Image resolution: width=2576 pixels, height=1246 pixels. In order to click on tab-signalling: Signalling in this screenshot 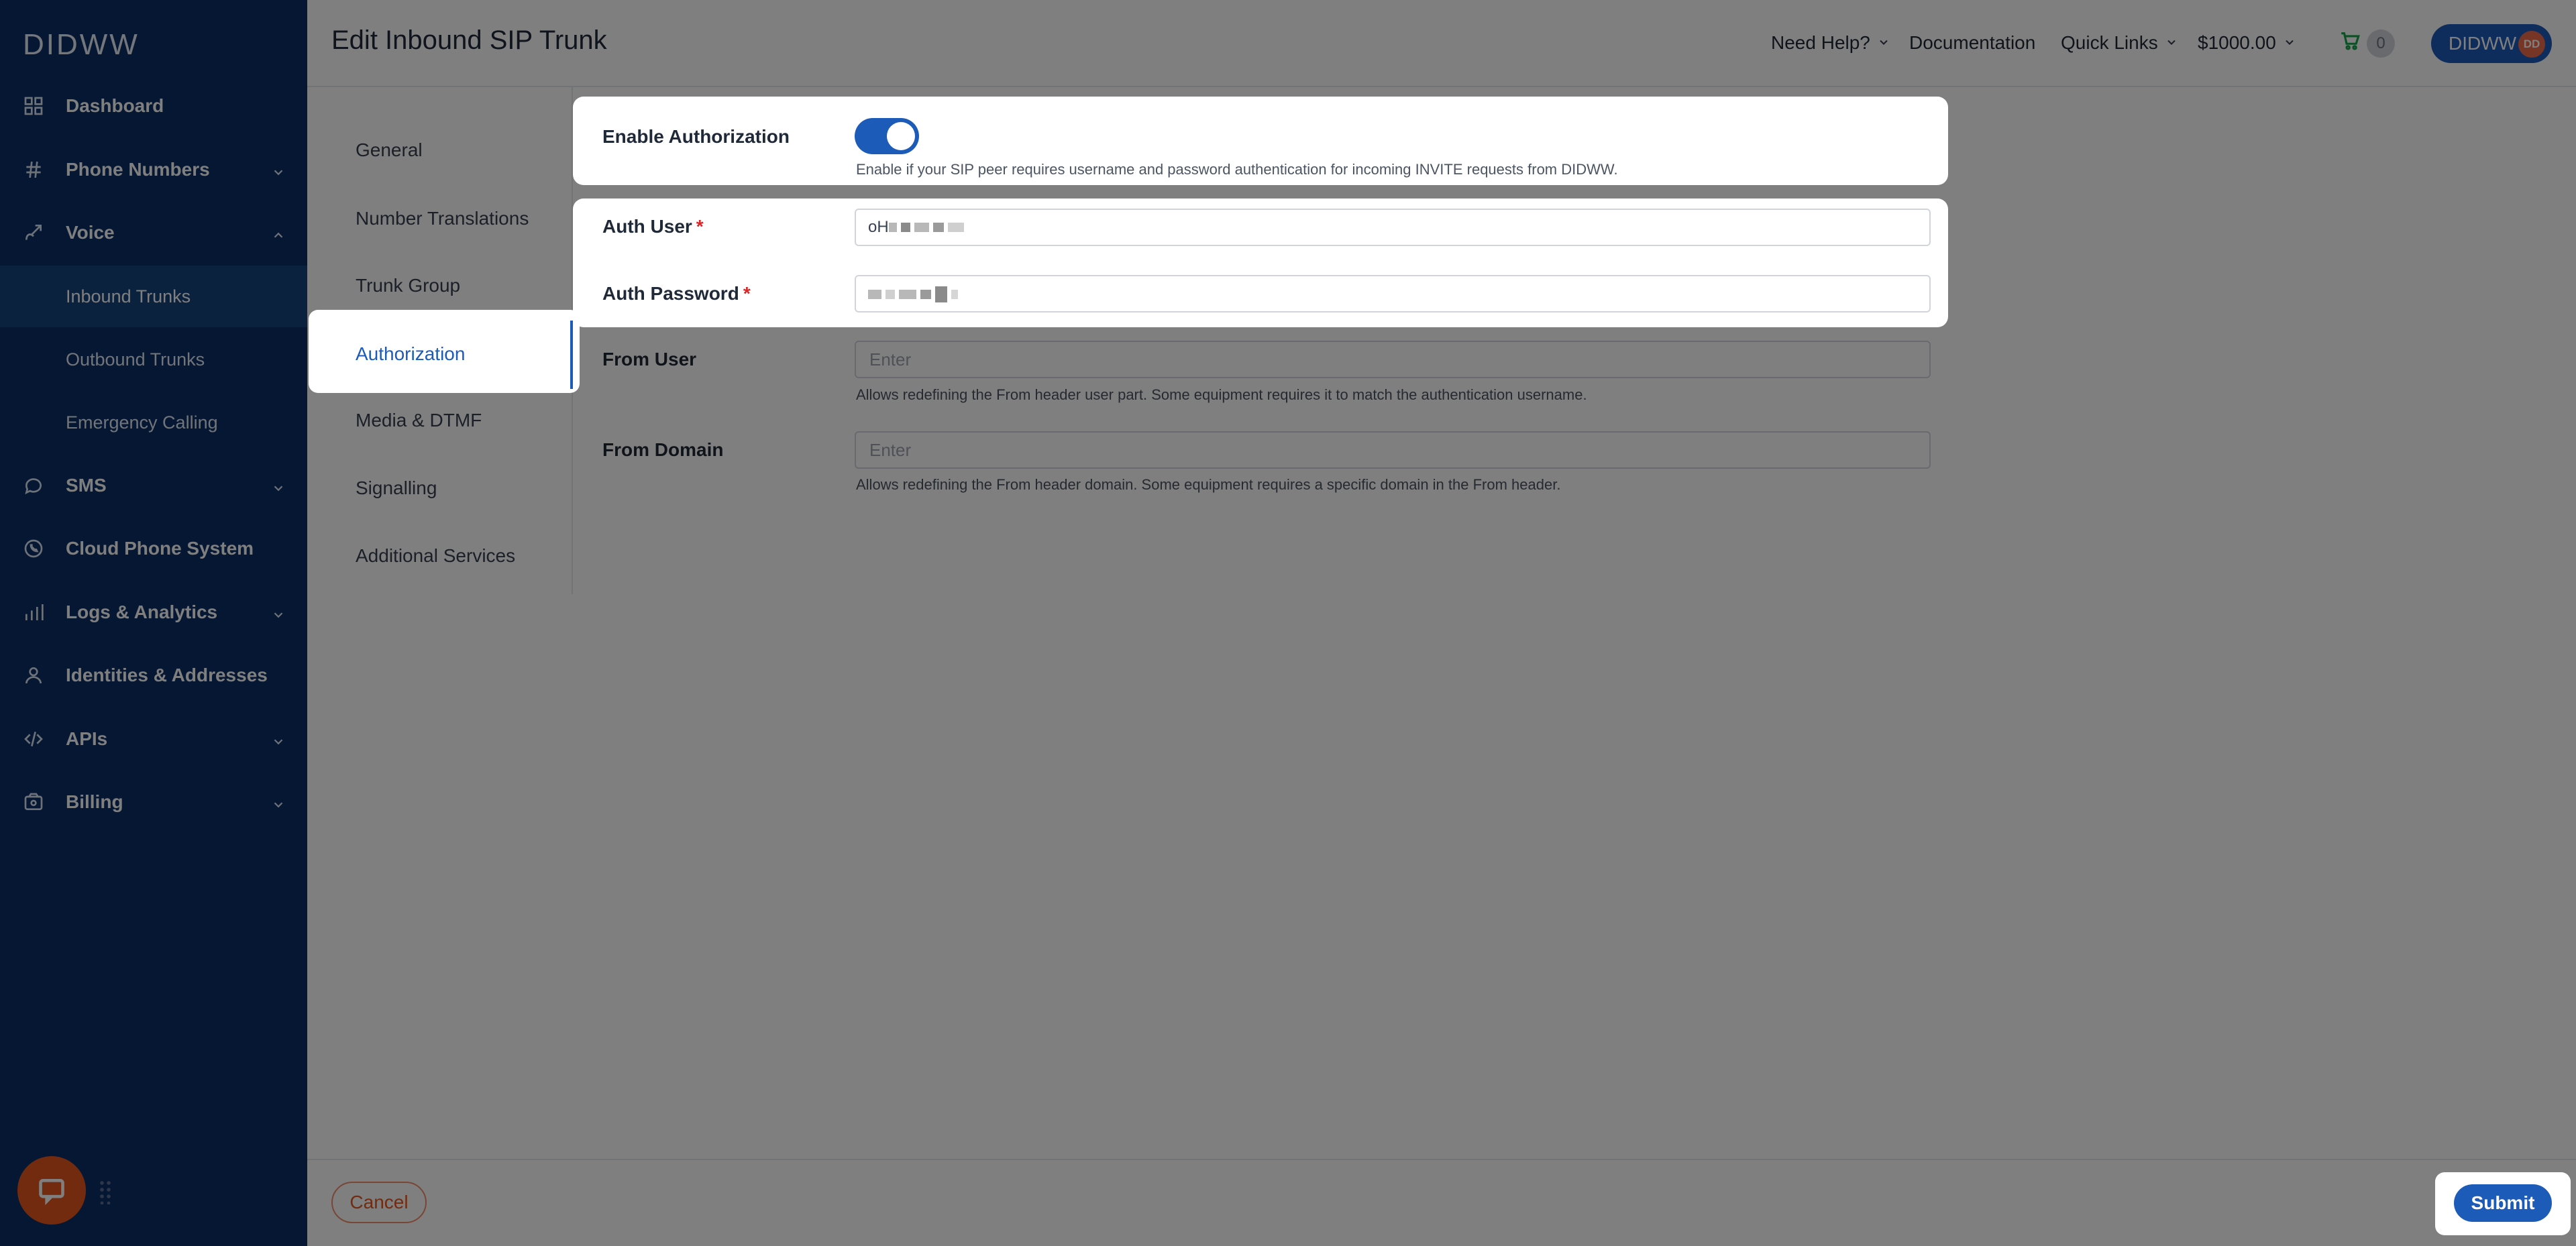, I will do `click(442, 488)`.